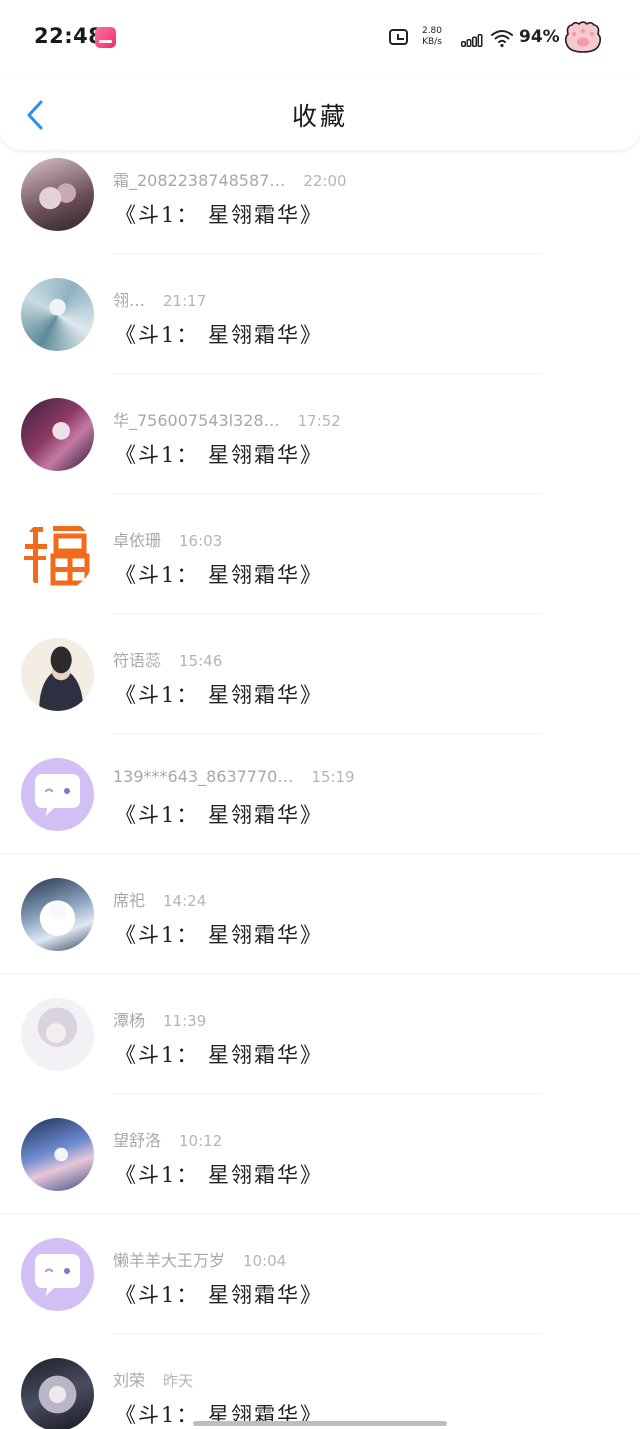  What do you see at coordinates (159, 899) in the screenshot?
I see `item-meta: 席祀 14:24` at bounding box center [159, 899].